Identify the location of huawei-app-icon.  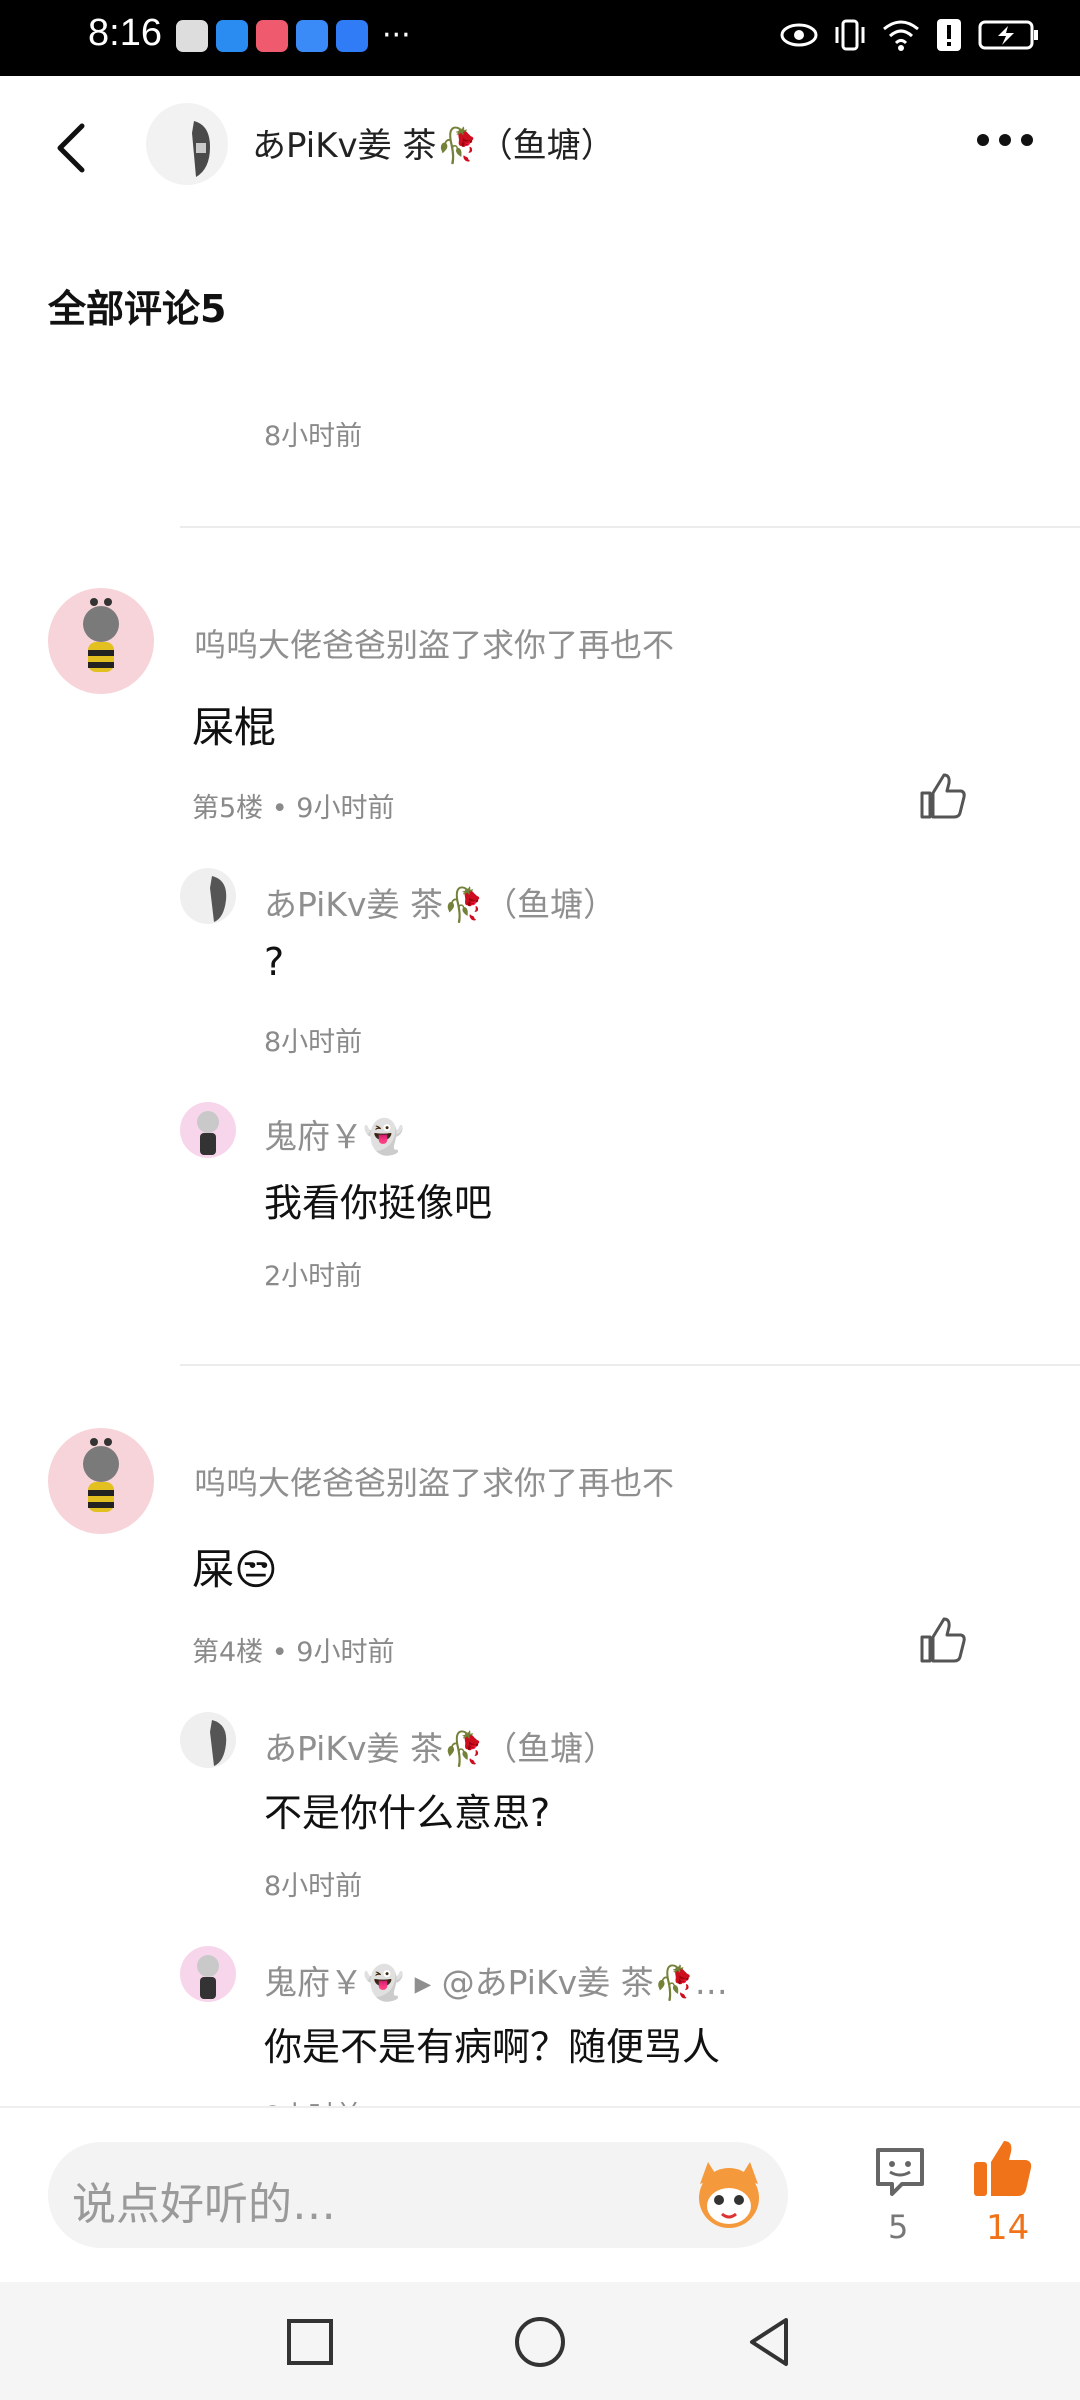
(192, 36).